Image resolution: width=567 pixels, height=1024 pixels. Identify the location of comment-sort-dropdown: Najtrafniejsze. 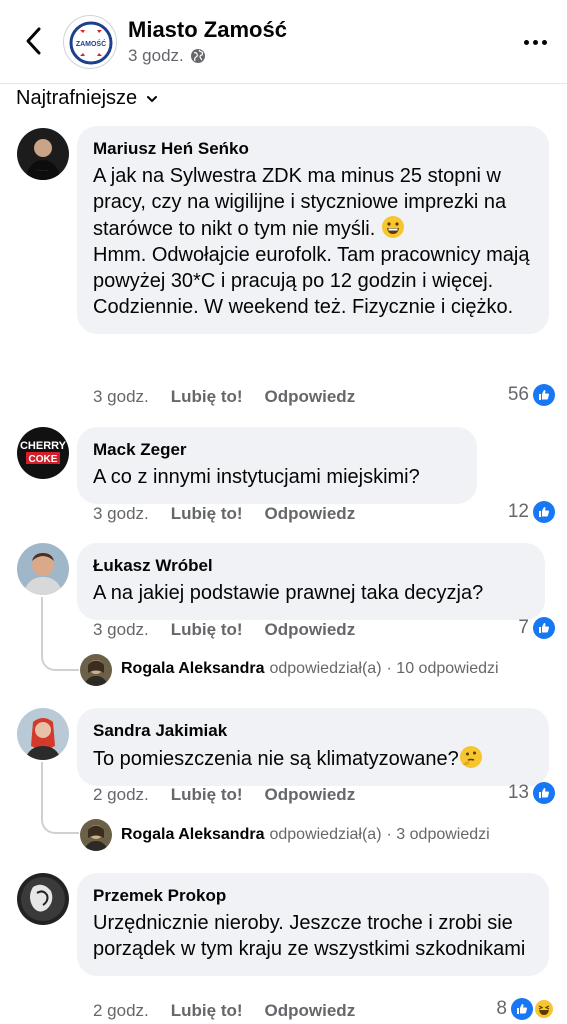
(87, 98).